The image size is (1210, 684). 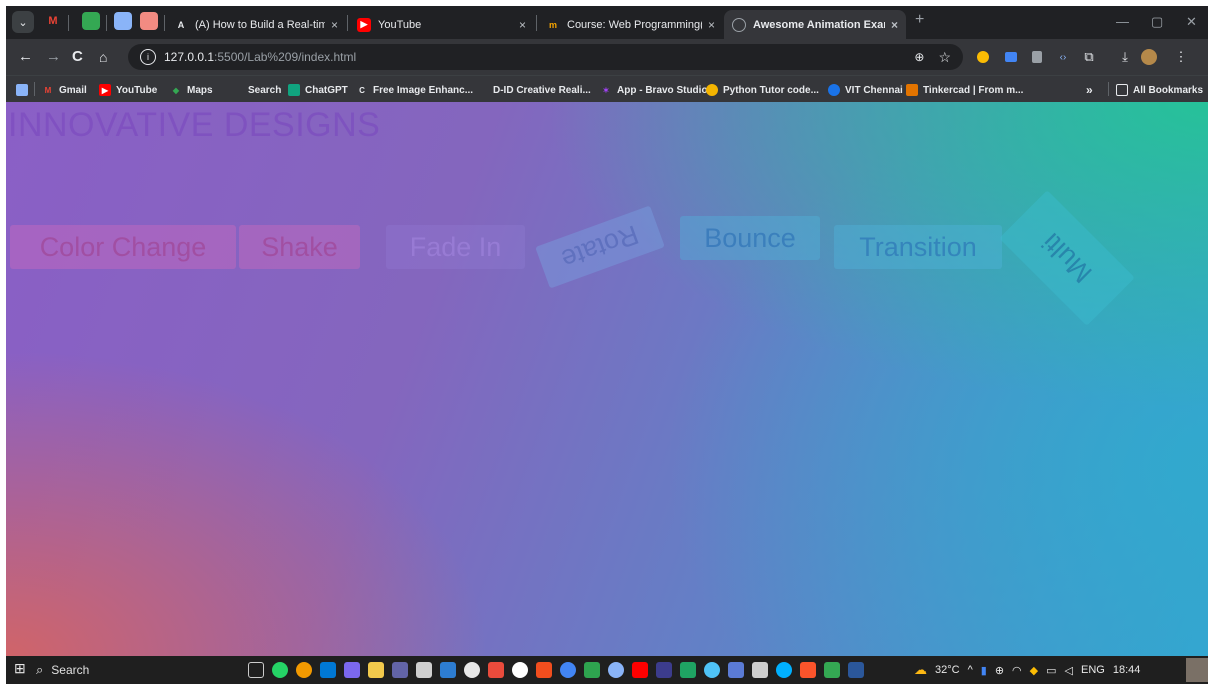 What do you see at coordinates (189, 57) in the screenshot?
I see `url-host: 127.0.0.1` at bounding box center [189, 57].